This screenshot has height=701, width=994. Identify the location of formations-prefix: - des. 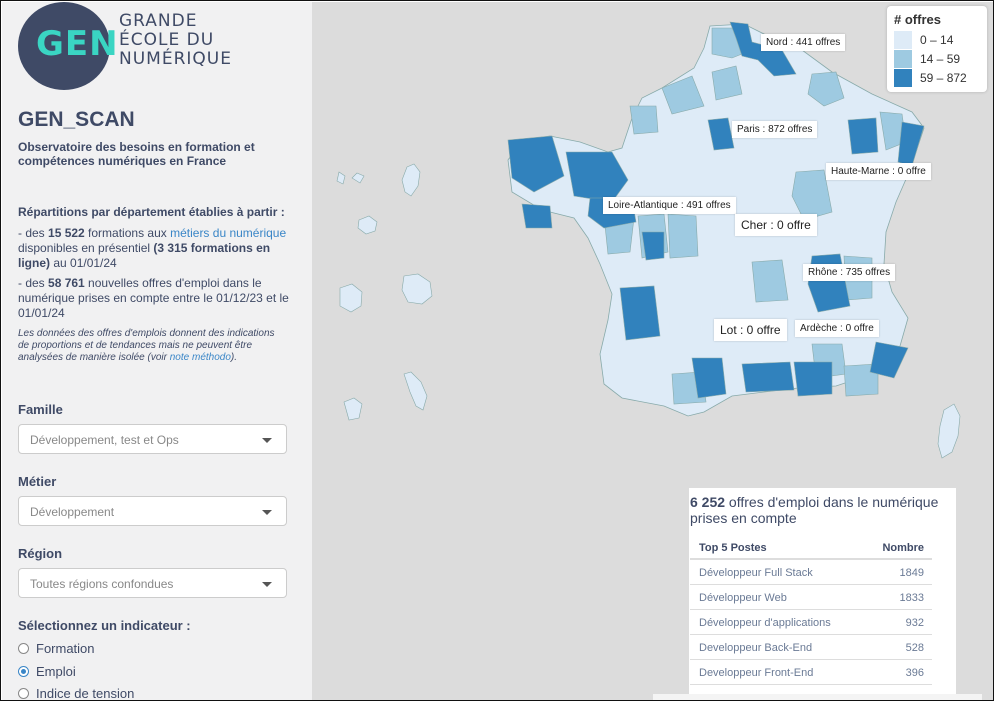
(33, 233).